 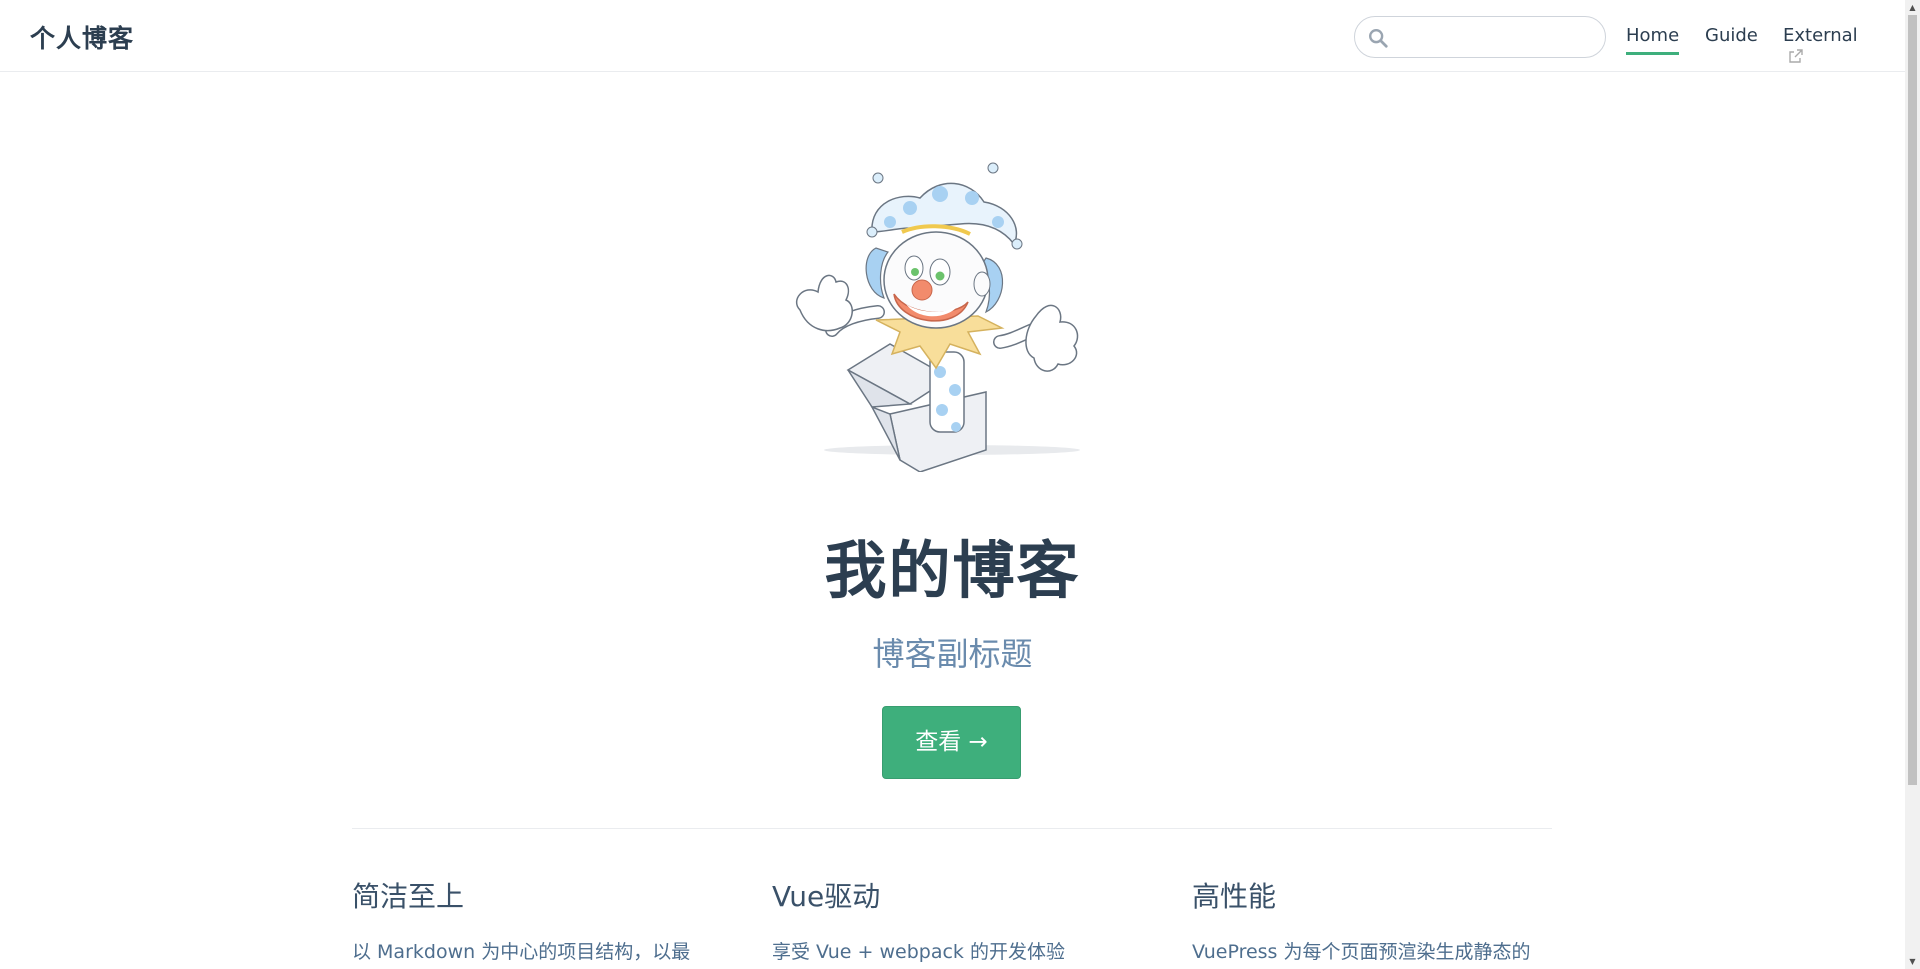 What do you see at coordinates (951, 742) in the screenshot?
I see `action-button: 查看 →` at bounding box center [951, 742].